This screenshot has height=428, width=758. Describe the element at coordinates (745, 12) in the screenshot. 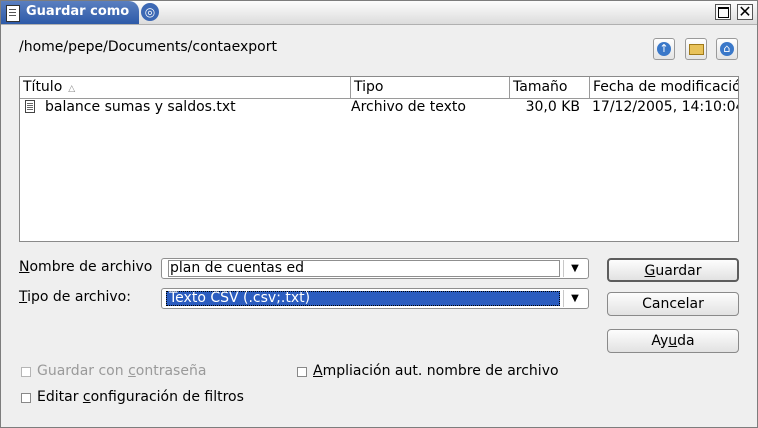

I see `close-button: ✕` at that location.